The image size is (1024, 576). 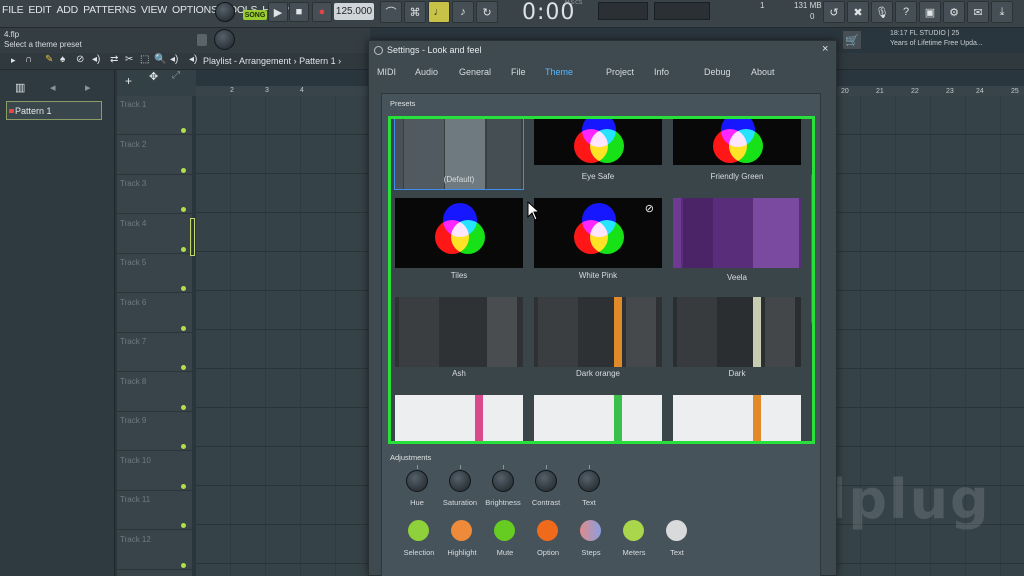 What do you see at coordinates (174, 59) in the screenshot?
I see `playback-icon: ◂)` at bounding box center [174, 59].